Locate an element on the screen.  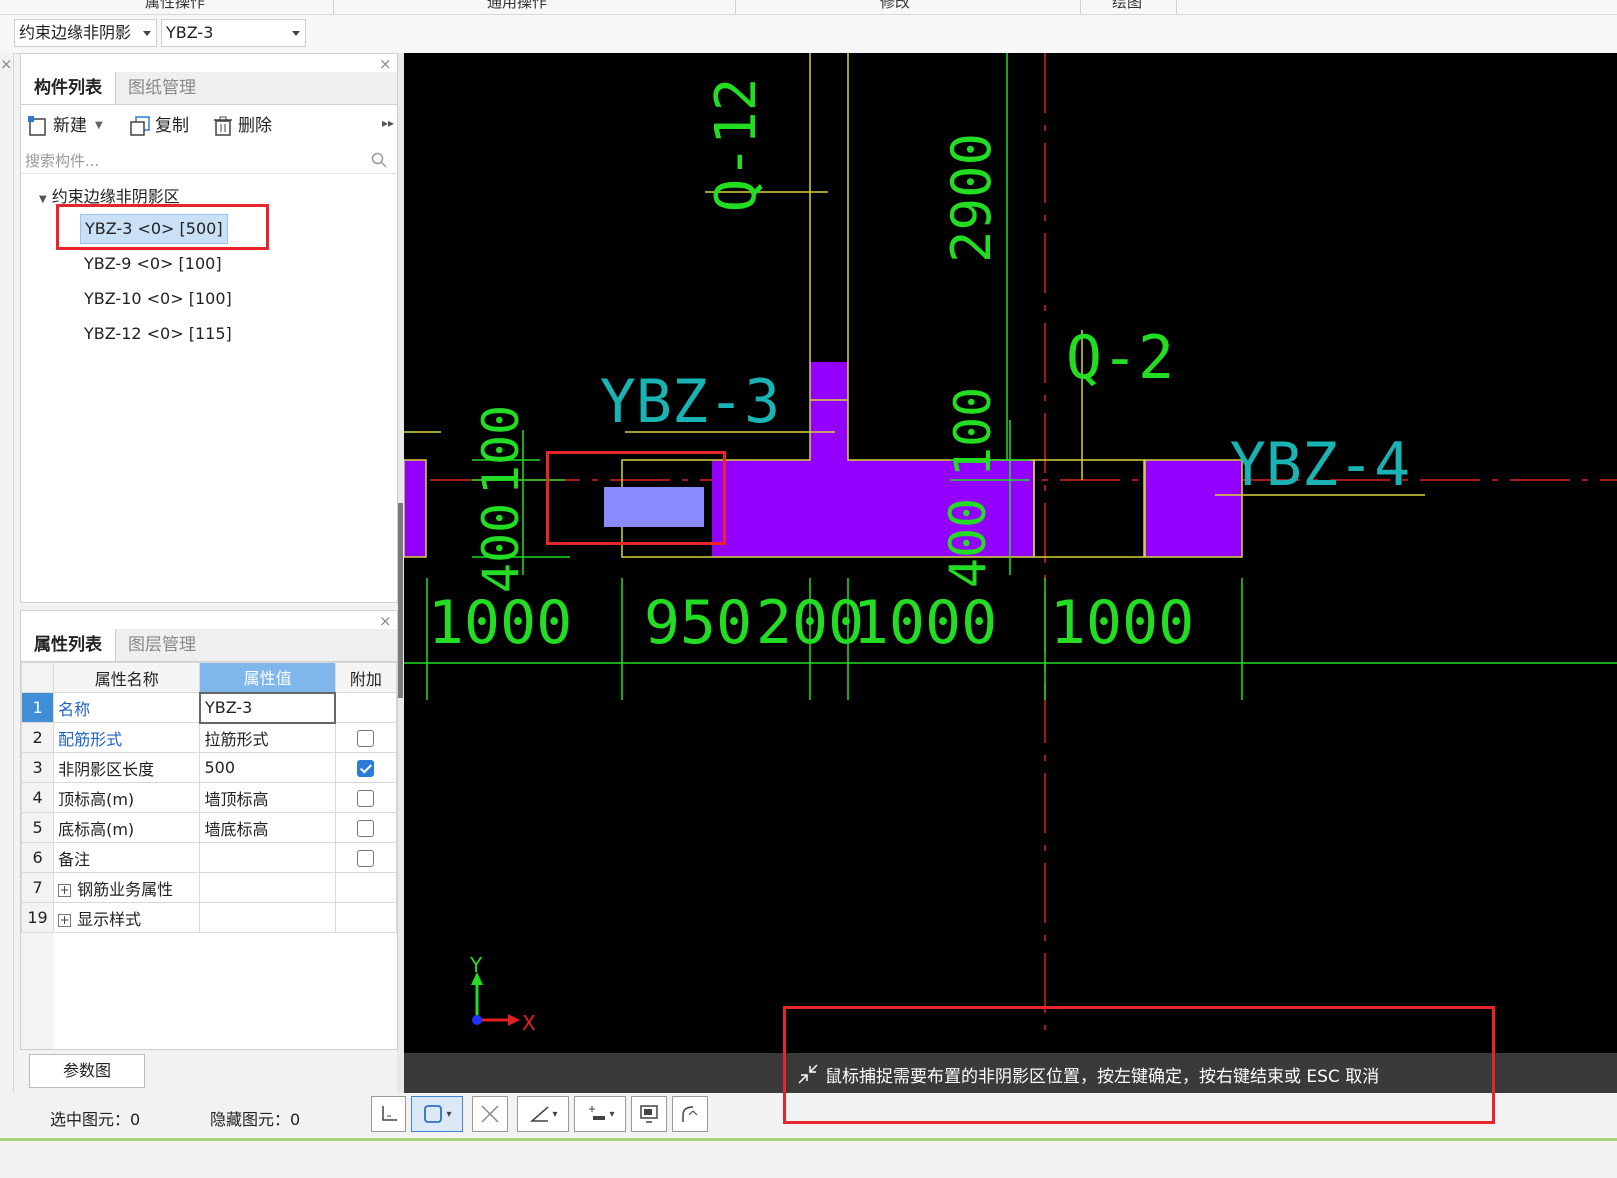
header-extra: 附加 is located at coordinates (366, 677).